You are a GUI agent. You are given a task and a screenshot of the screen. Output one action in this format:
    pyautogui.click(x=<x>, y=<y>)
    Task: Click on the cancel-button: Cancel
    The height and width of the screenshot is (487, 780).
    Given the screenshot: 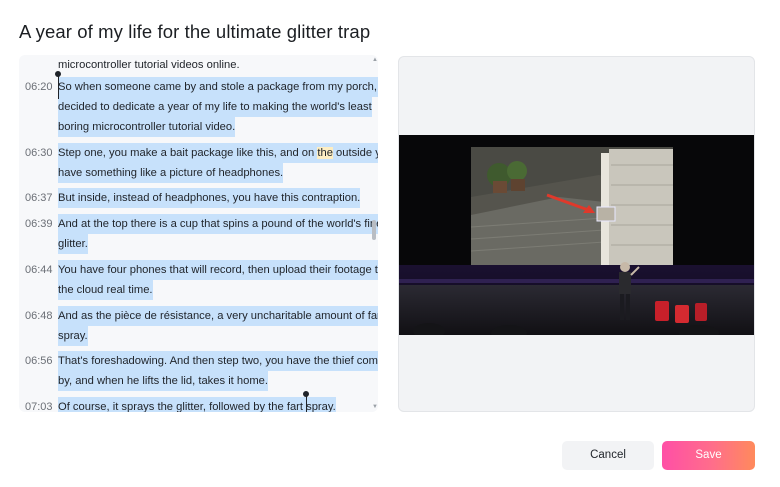 What is the action you would take?
    pyautogui.click(x=608, y=455)
    